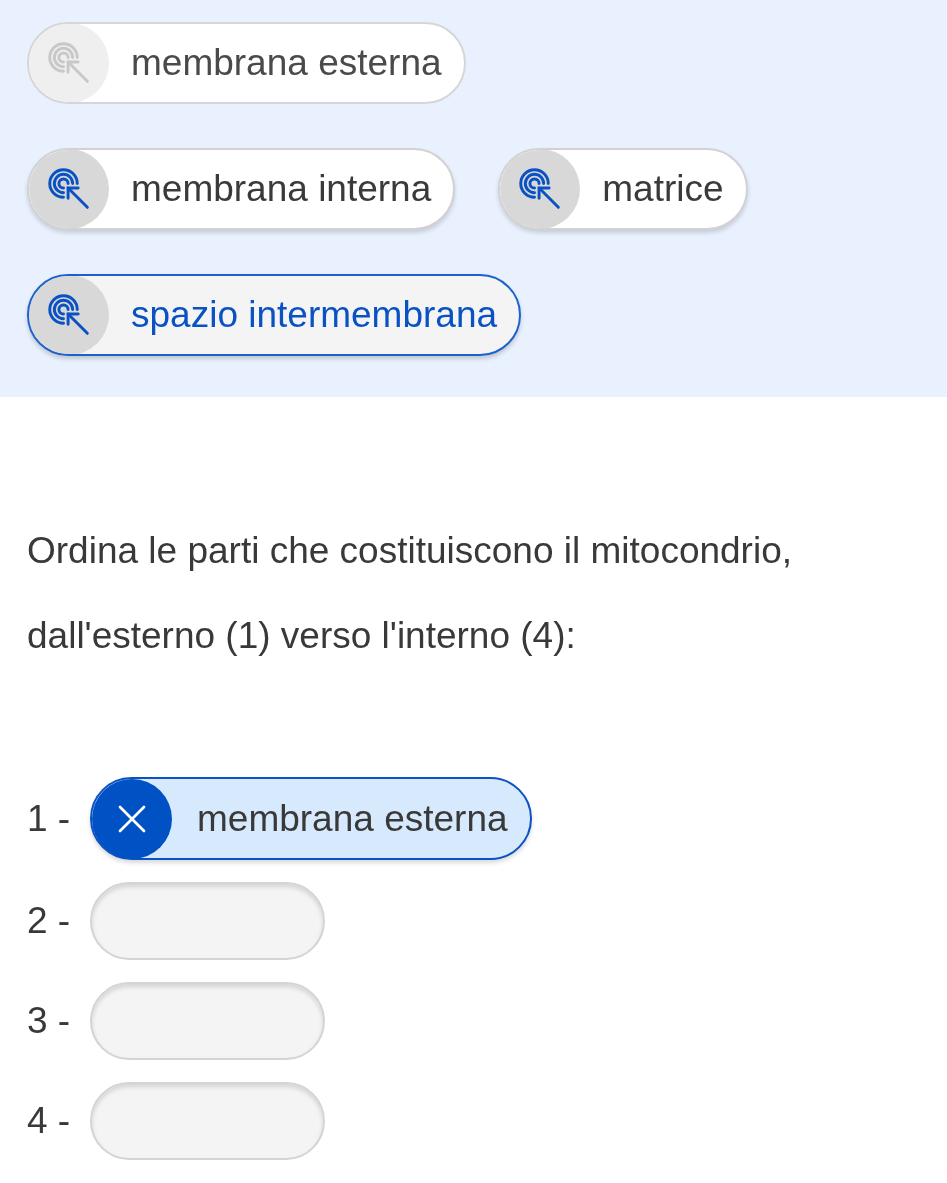  I want to click on answer-value: membrana esterna, so click(352, 818).